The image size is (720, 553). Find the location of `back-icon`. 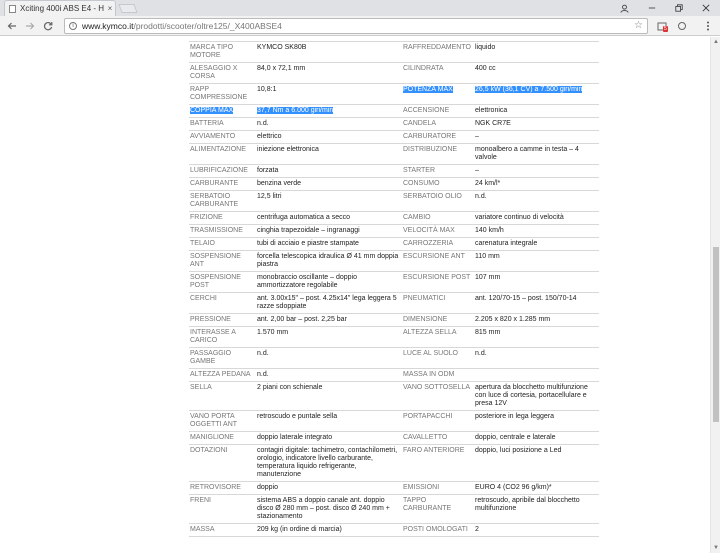

back-icon is located at coordinates (12, 26).